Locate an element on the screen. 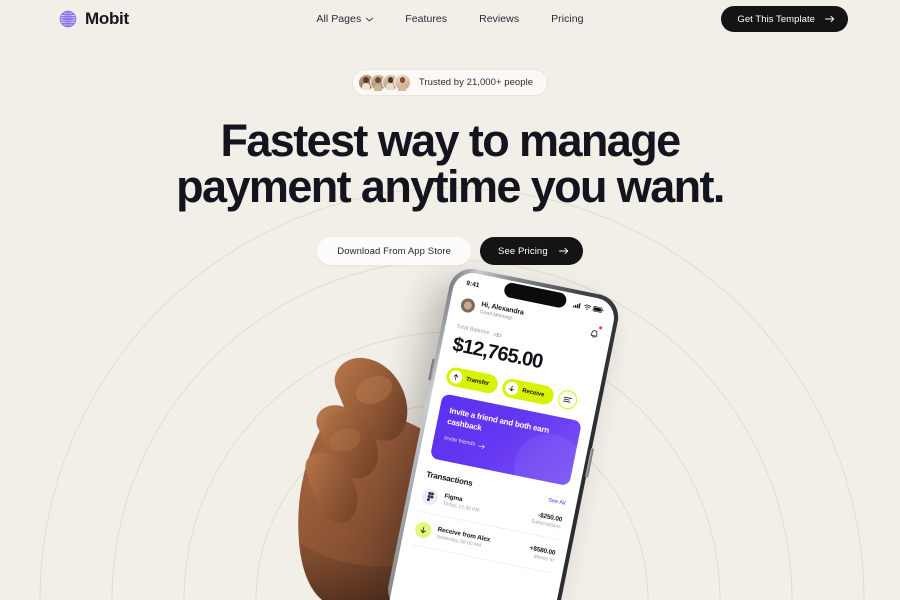 The width and height of the screenshot is (900, 600). nav-link-features-label: Features is located at coordinates (426, 19).